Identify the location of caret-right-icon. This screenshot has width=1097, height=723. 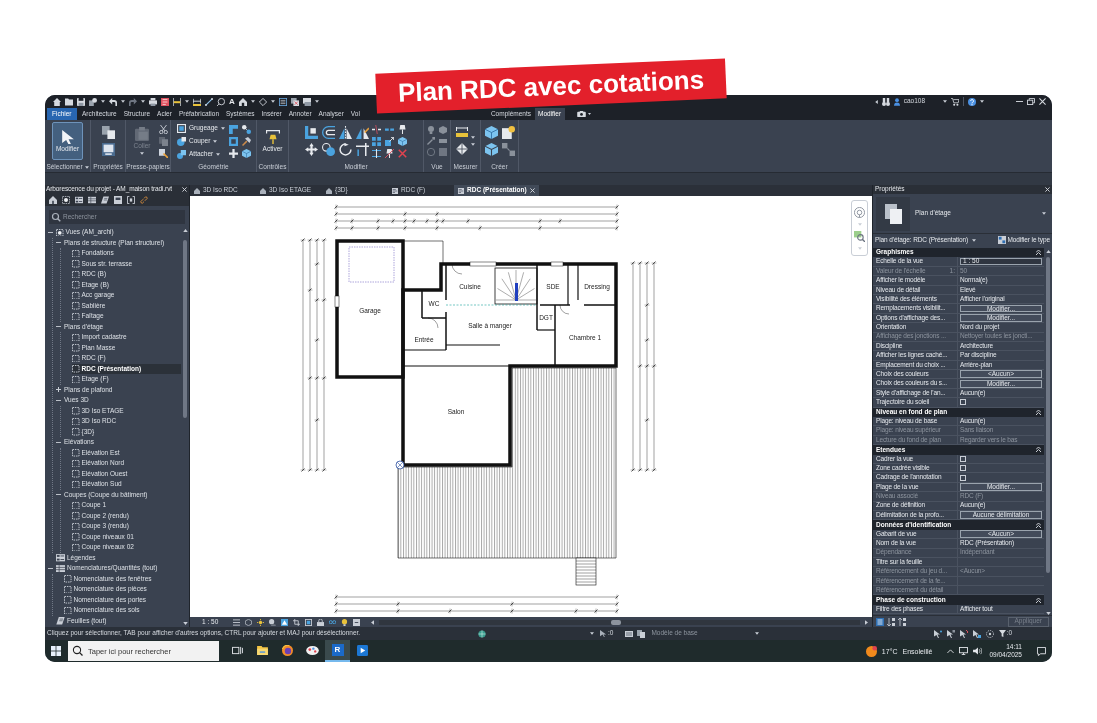
(866, 622).